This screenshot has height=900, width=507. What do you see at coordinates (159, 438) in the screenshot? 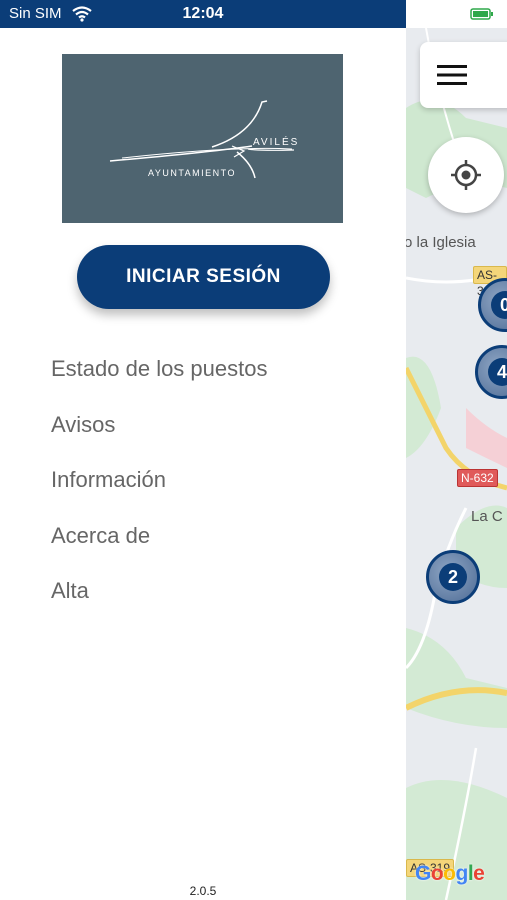
I see `menu-item-avisos: Avisos` at bounding box center [159, 438].